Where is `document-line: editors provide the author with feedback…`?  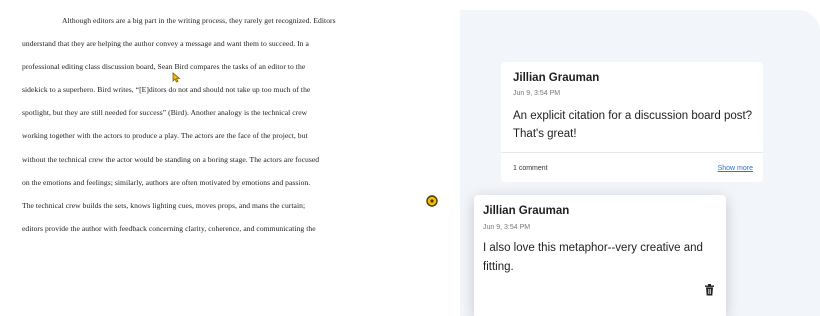 document-line: editors provide the author with feedback… is located at coordinates (169, 228).